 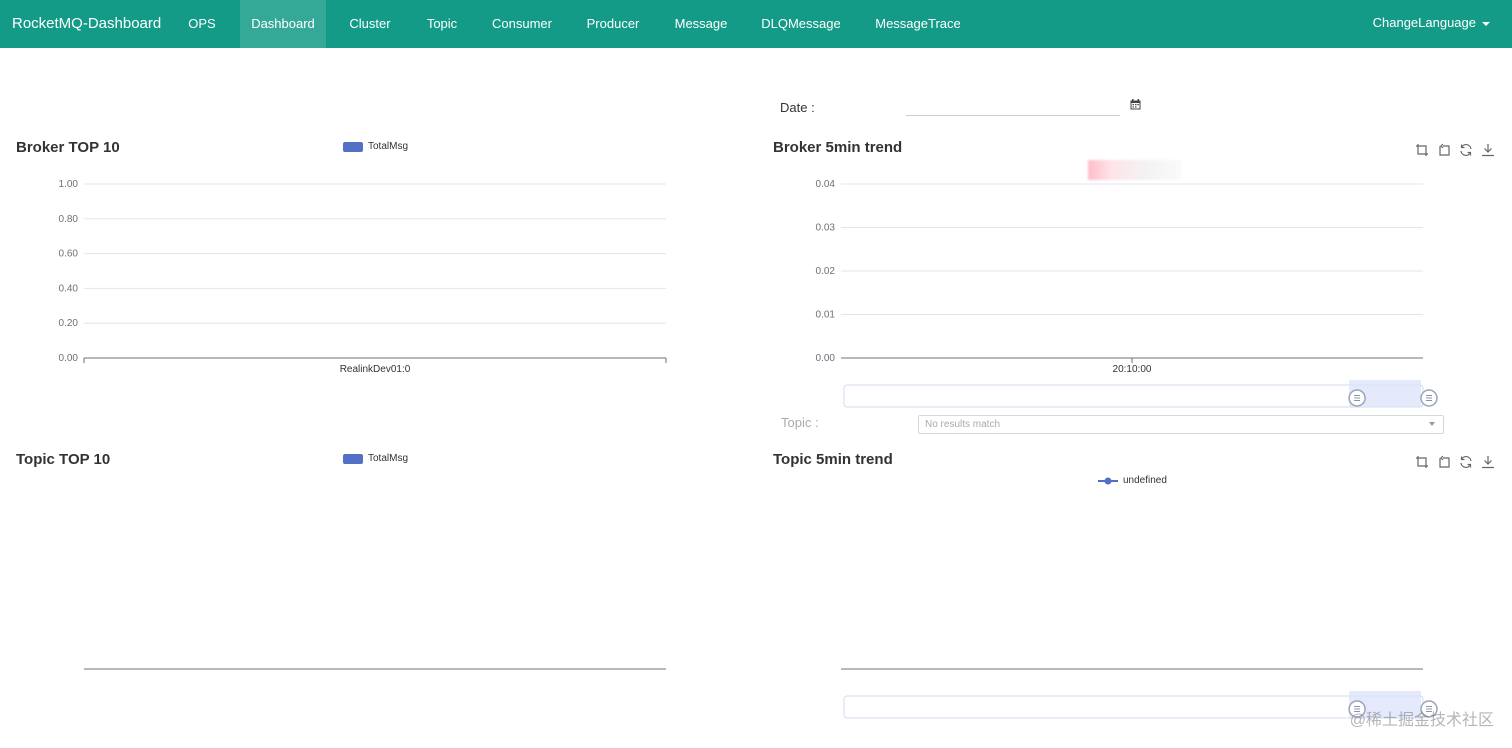 What do you see at coordinates (69, 219) in the screenshot?
I see `y-tick-label: 0.80` at bounding box center [69, 219].